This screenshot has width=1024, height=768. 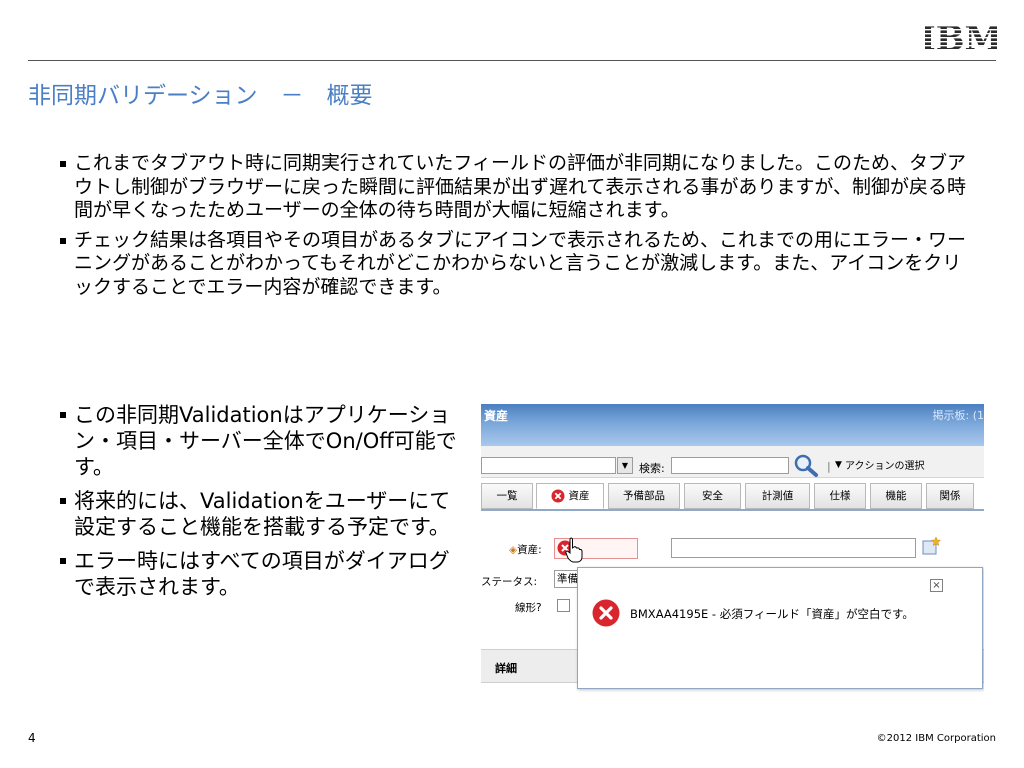 What do you see at coordinates (507, 496) in the screenshot?
I see `tab-list: 一覧` at bounding box center [507, 496].